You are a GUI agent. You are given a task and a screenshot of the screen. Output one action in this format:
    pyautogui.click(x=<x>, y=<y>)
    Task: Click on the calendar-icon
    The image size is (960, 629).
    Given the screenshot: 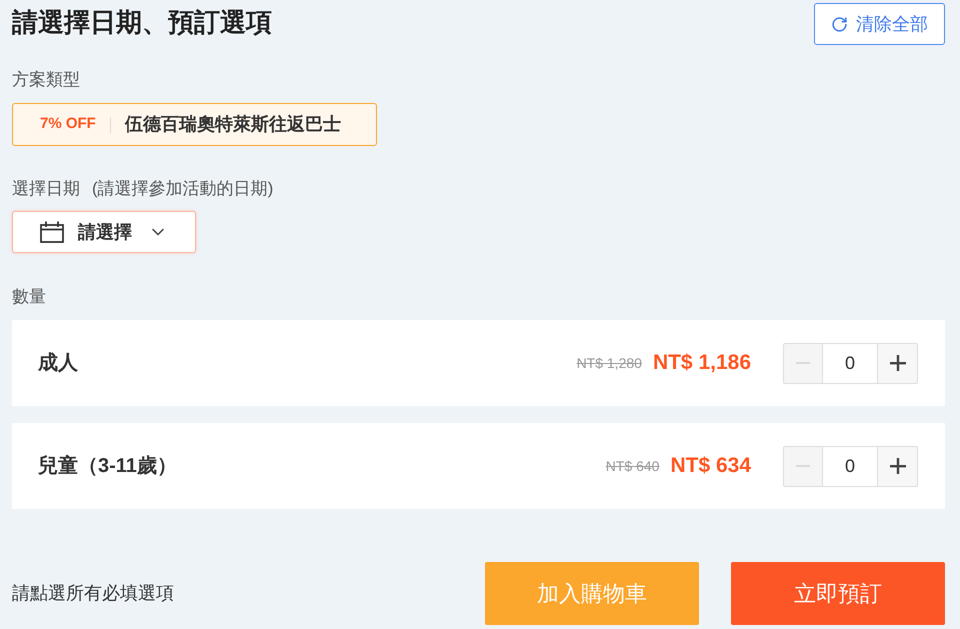 What is the action you would take?
    pyautogui.click(x=52, y=232)
    